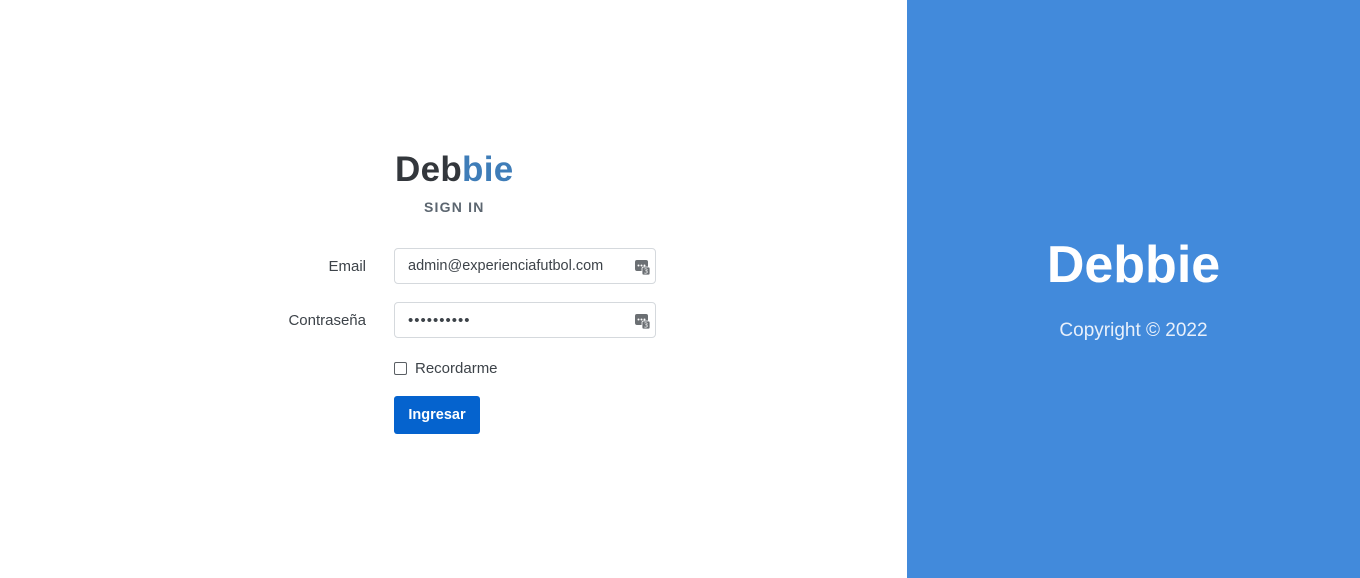 This screenshot has width=1360, height=578. I want to click on app-logo: Debbie, so click(454, 170).